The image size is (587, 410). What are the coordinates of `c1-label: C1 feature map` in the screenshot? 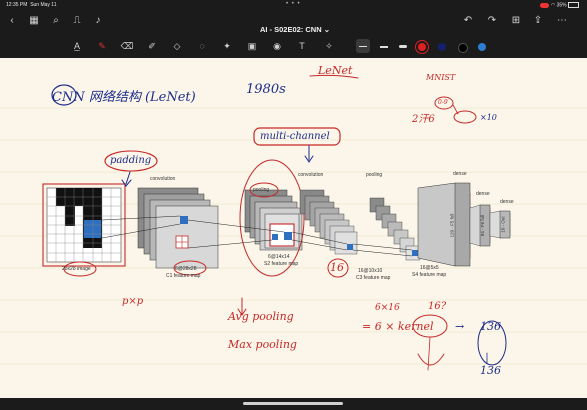 It's located at (183, 276).